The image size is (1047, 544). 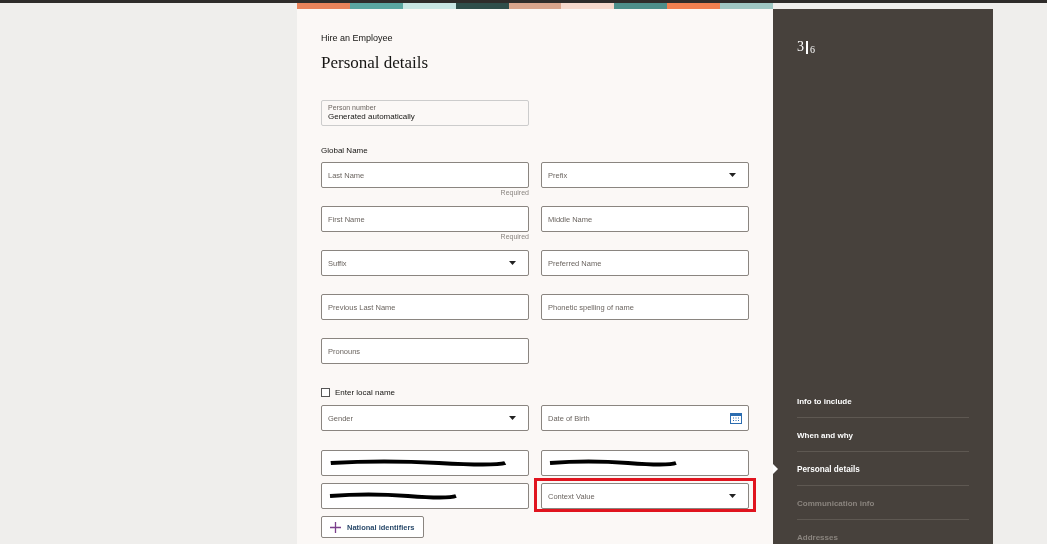 What do you see at coordinates (335, 527) in the screenshot?
I see `plus-icon` at bounding box center [335, 527].